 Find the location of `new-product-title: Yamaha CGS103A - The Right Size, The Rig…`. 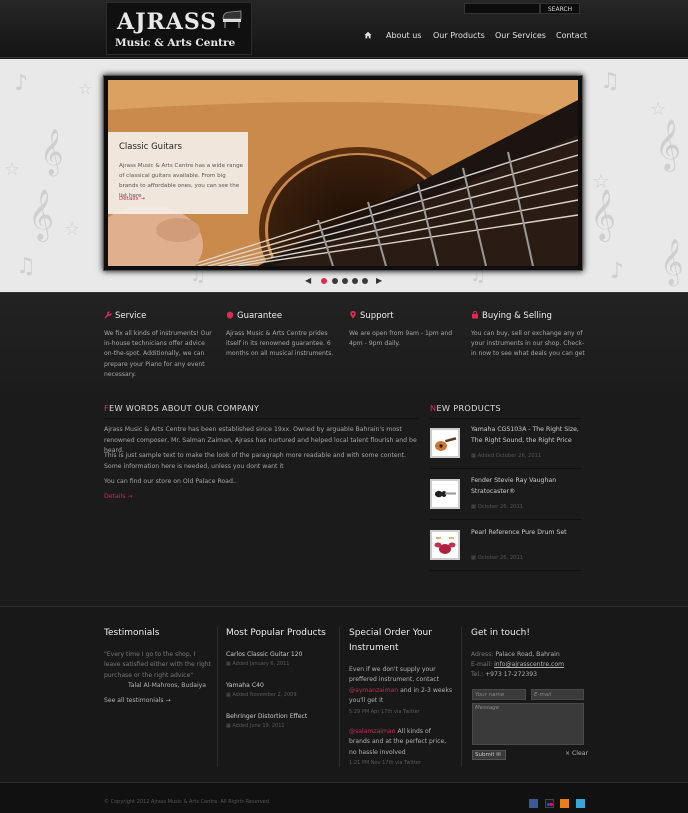

new-product-title: Yamaha CGS103A - The Right Size, The Rig… is located at coordinates (527, 435).